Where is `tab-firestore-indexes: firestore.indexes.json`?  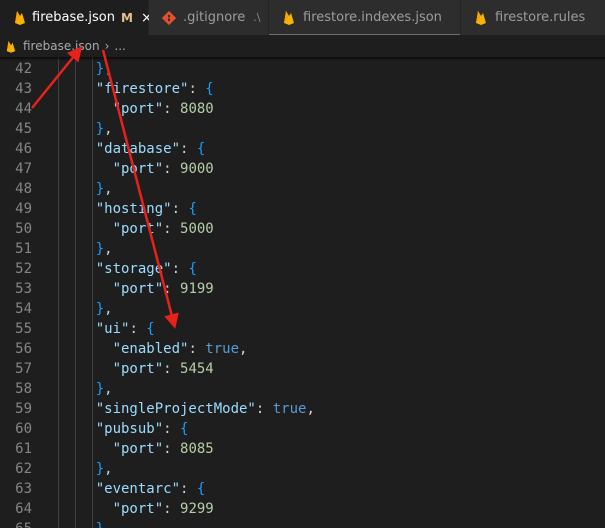 tab-firestore-indexes: firestore.indexes.json is located at coordinates (365, 17).